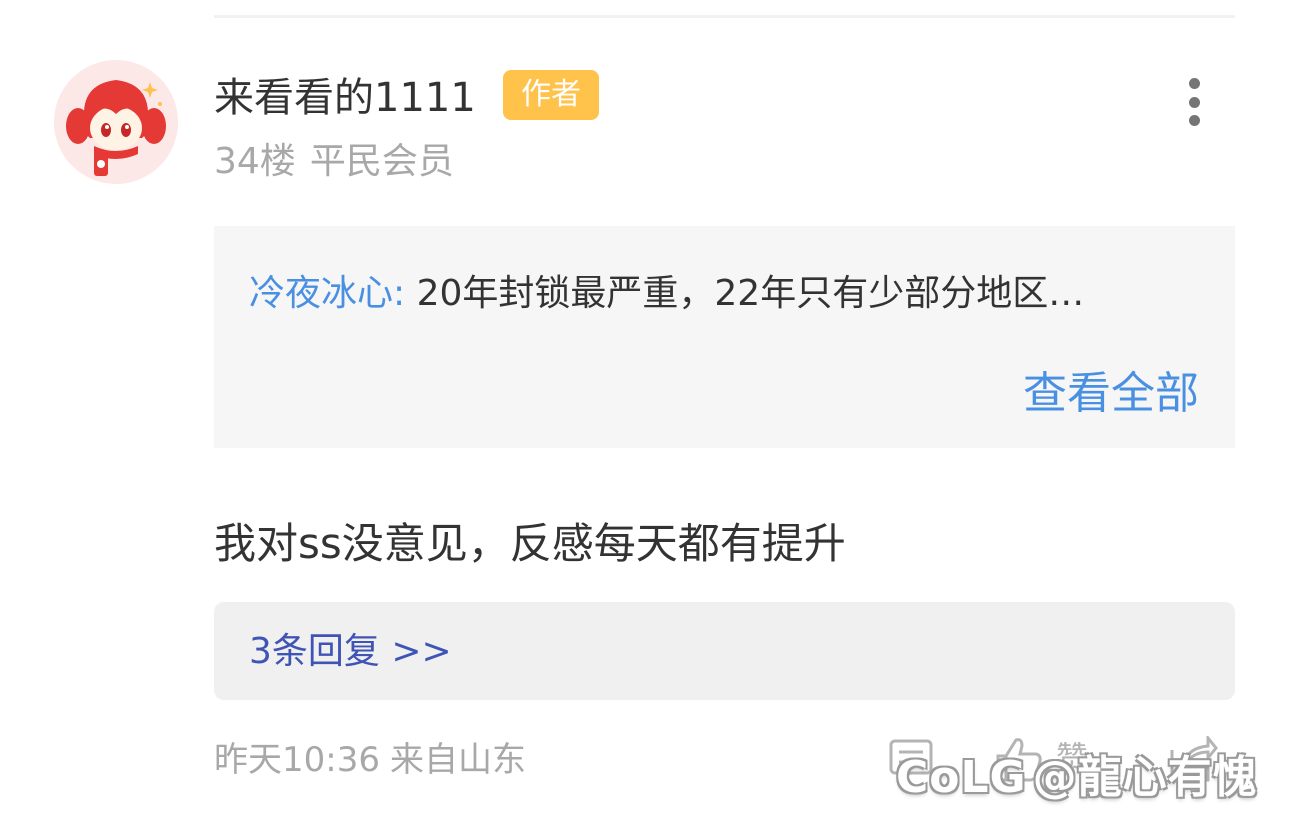  I want to click on watermark: CoLG @龍心有愧, so click(1077, 778).